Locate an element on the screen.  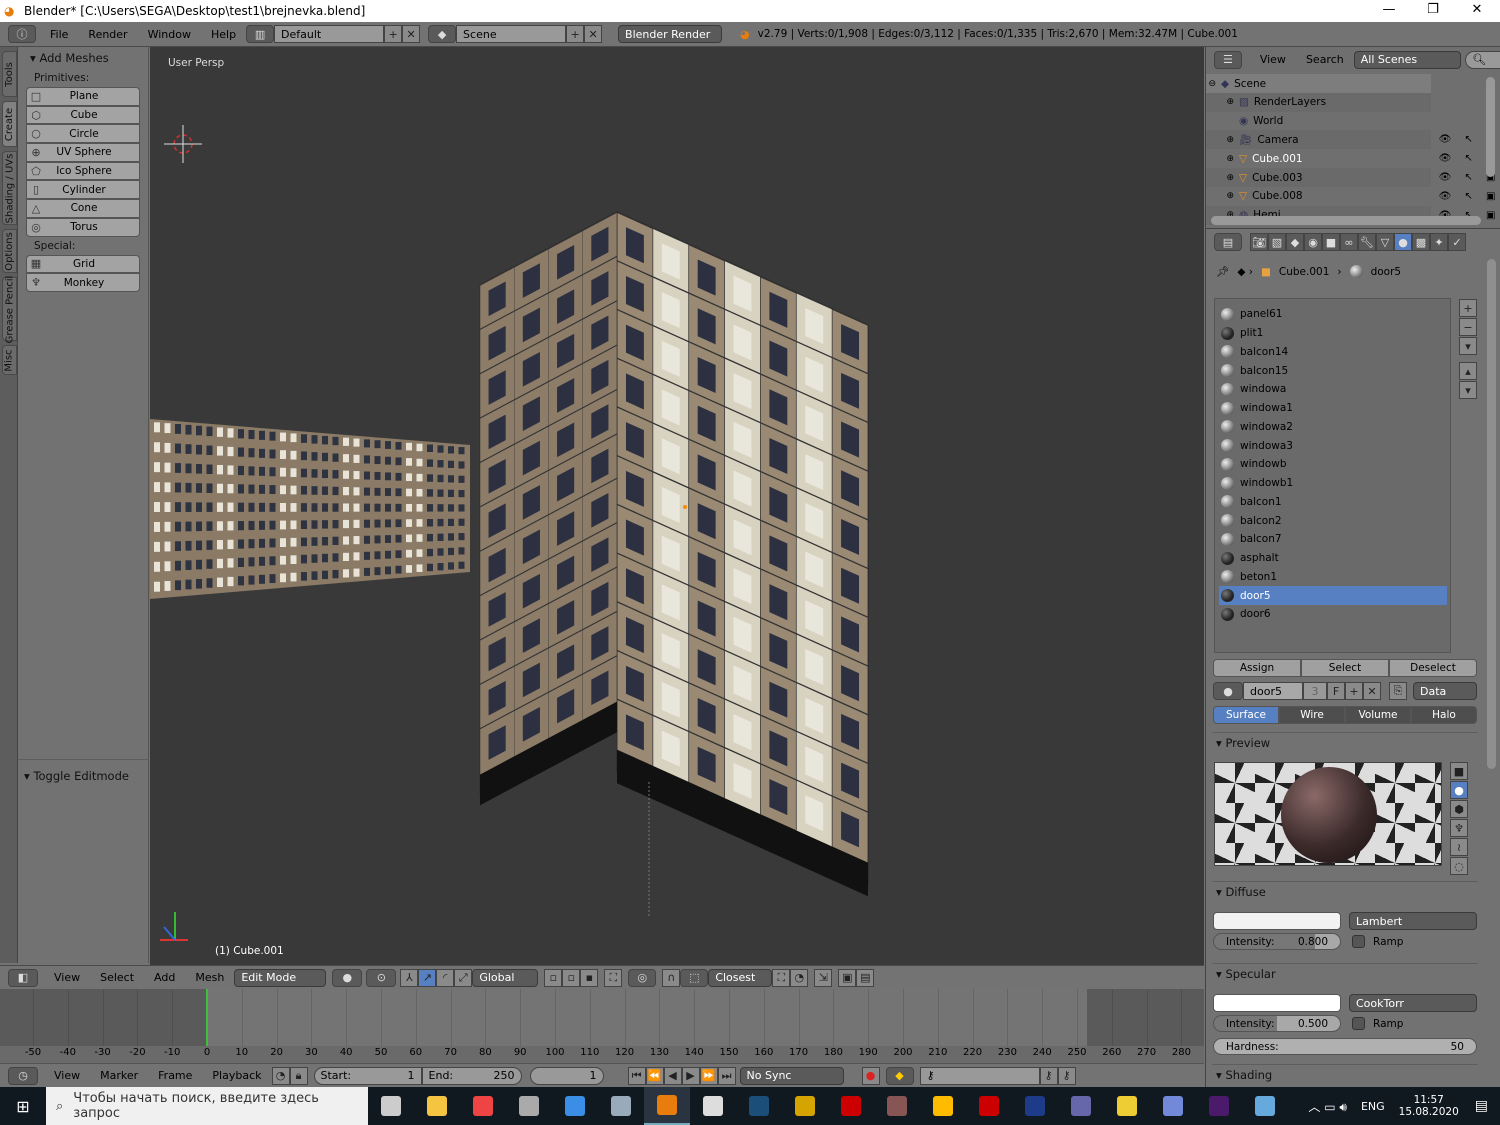
material-users-count: 3 is located at coordinates (1315, 691).